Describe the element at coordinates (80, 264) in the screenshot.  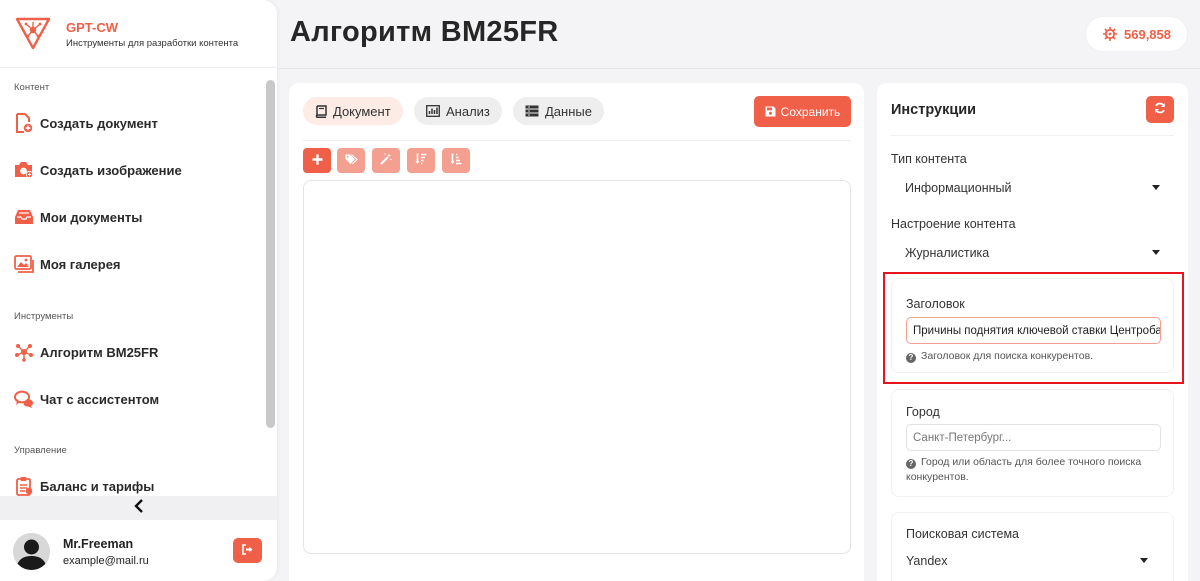
I see `sidebar-item-label: Моя галерея` at that location.